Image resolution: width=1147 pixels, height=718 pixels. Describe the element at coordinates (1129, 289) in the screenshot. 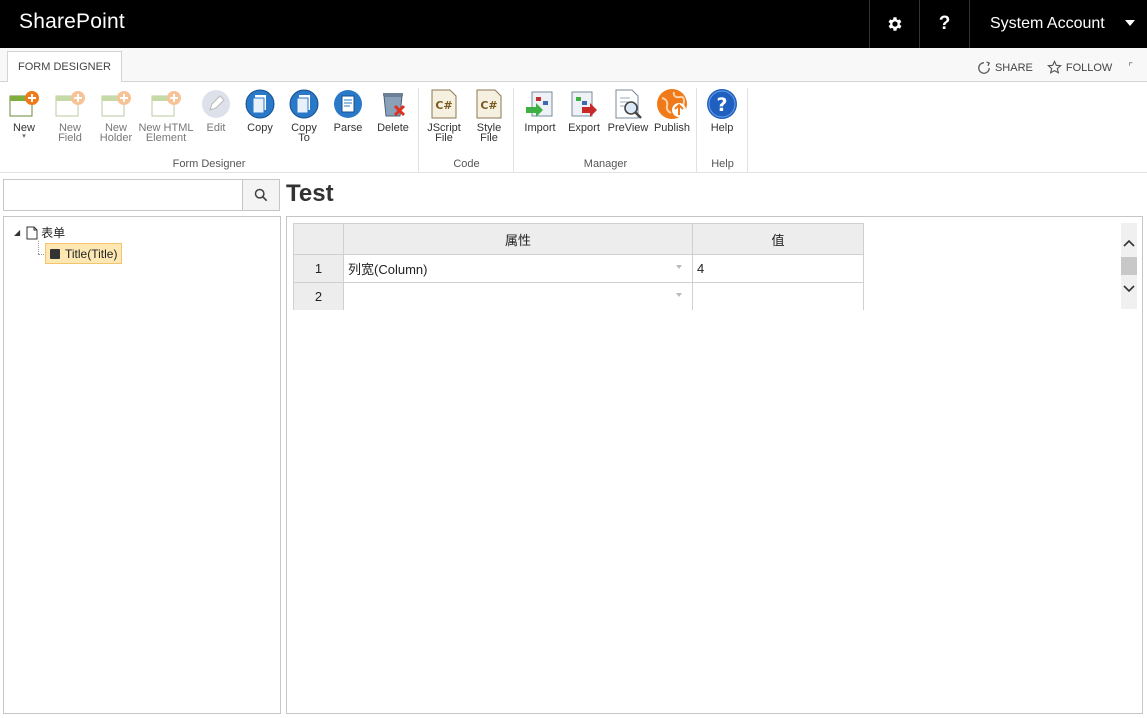

I see `scroll-down-icon` at that location.